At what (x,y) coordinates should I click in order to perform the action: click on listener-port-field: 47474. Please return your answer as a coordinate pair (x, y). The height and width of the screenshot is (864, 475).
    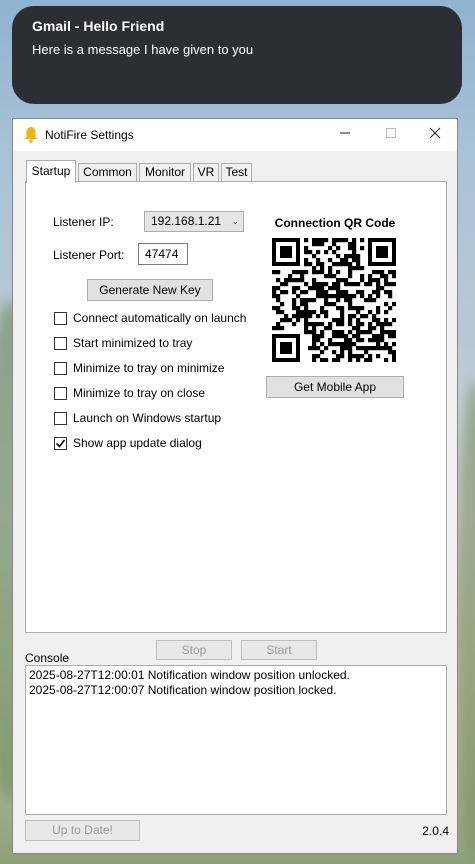
    Looking at the image, I should click on (163, 254).